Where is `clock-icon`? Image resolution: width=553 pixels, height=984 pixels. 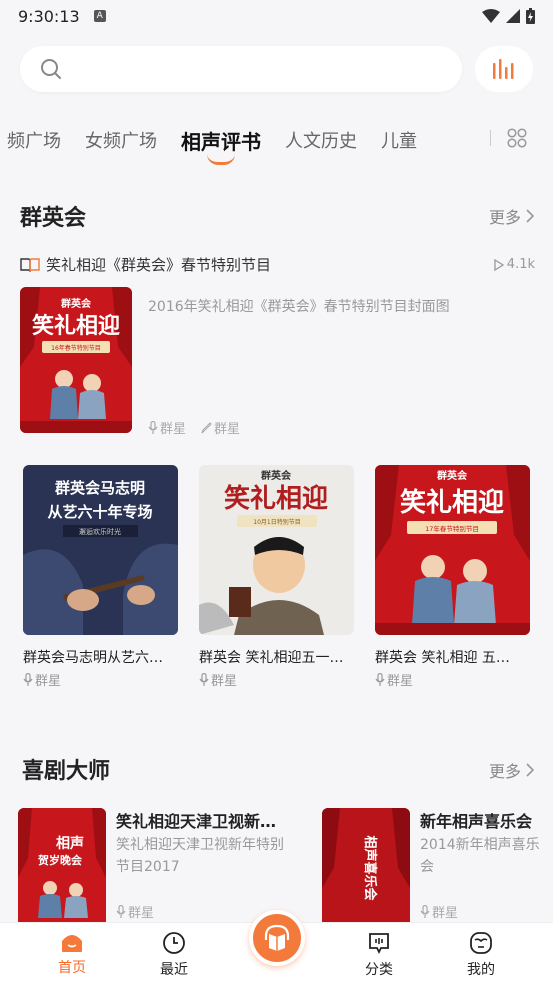
clock-icon is located at coordinates (174, 943).